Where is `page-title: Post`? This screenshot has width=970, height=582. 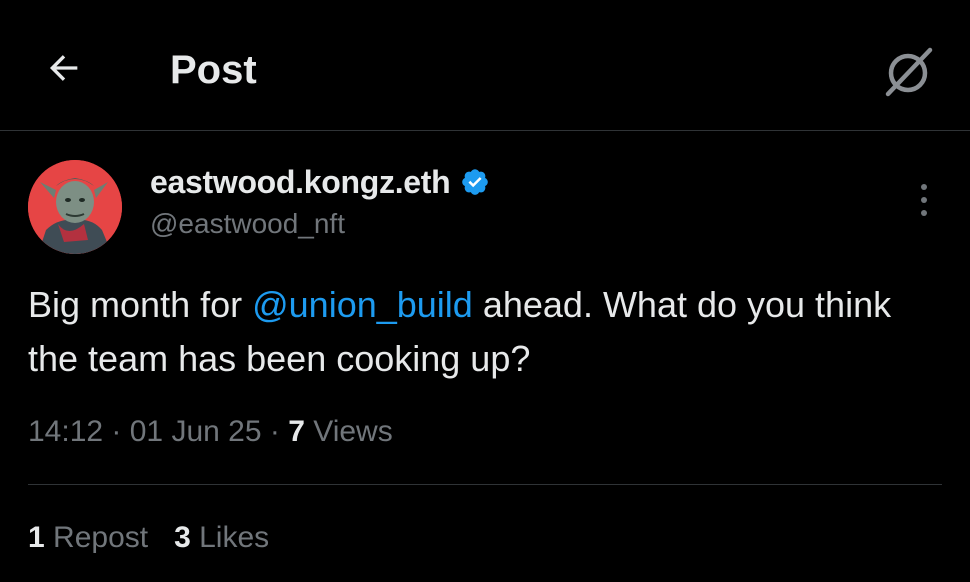 page-title: Post is located at coordinates (213, 70).